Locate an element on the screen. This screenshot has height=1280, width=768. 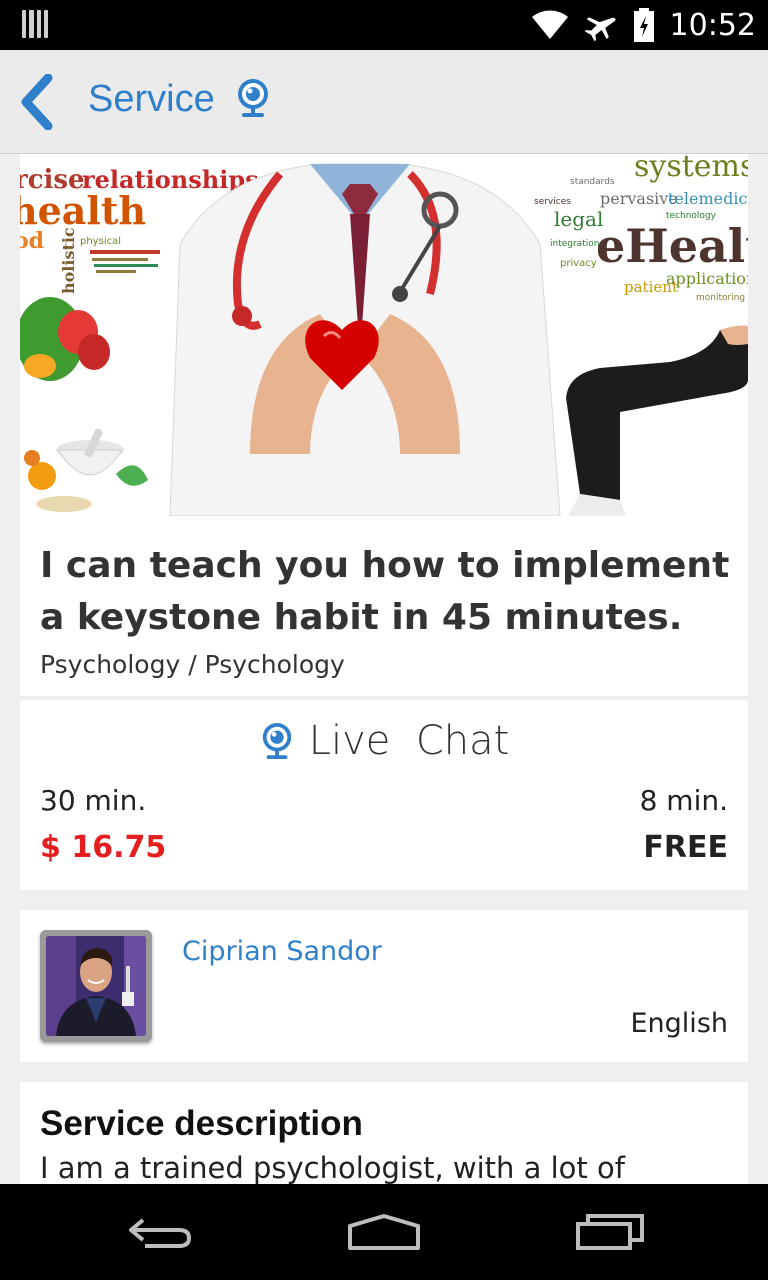
word-monitoring: monitoring is located at coordinates (720, 298).